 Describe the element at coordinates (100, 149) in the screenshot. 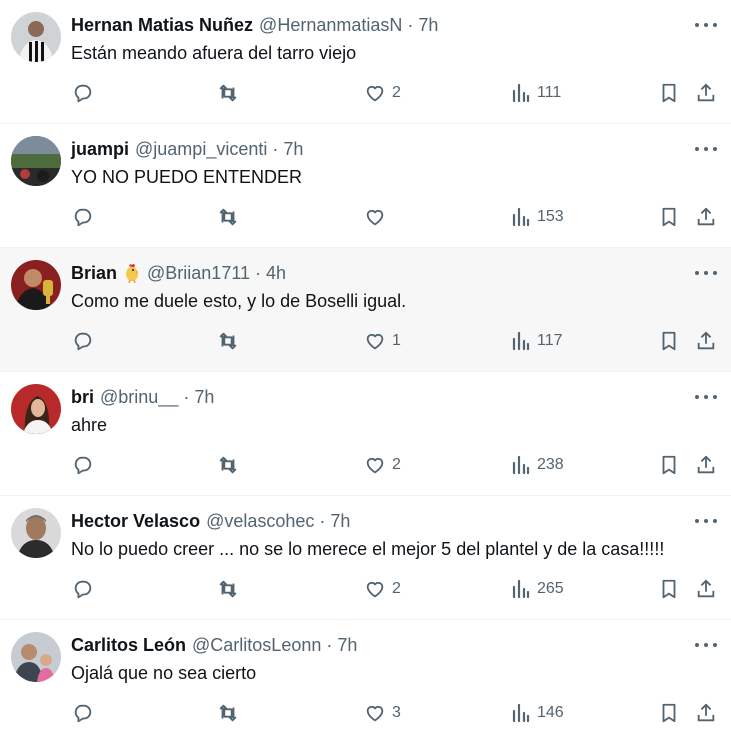

I see `display-name: juampi` at that location.